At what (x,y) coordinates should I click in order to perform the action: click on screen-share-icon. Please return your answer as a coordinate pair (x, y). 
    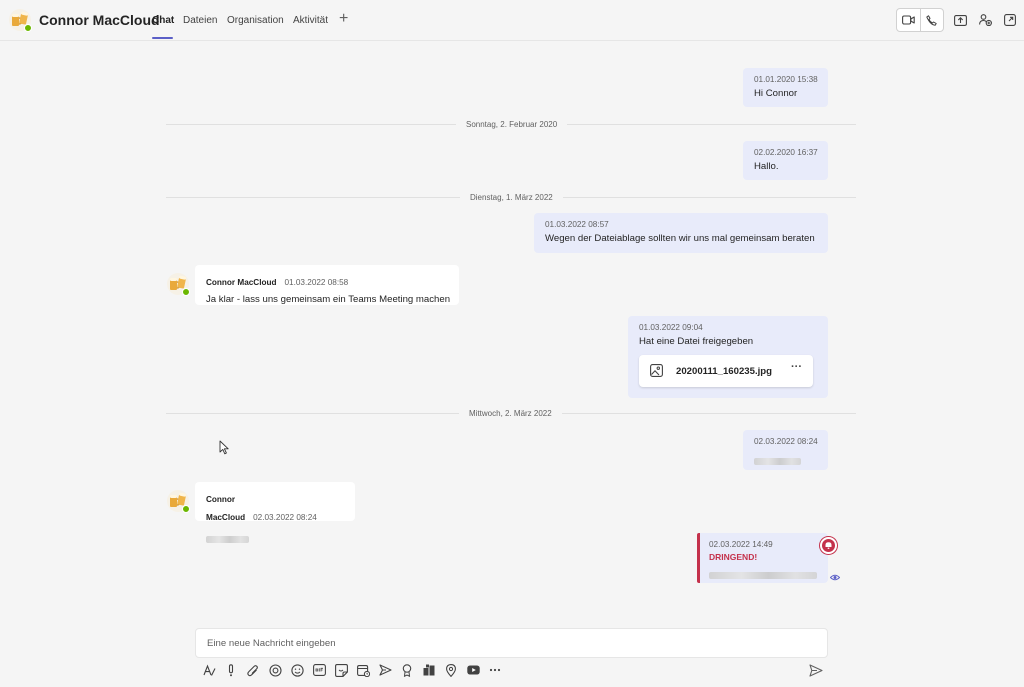
    Looking at the image, I should click on (960, 20).